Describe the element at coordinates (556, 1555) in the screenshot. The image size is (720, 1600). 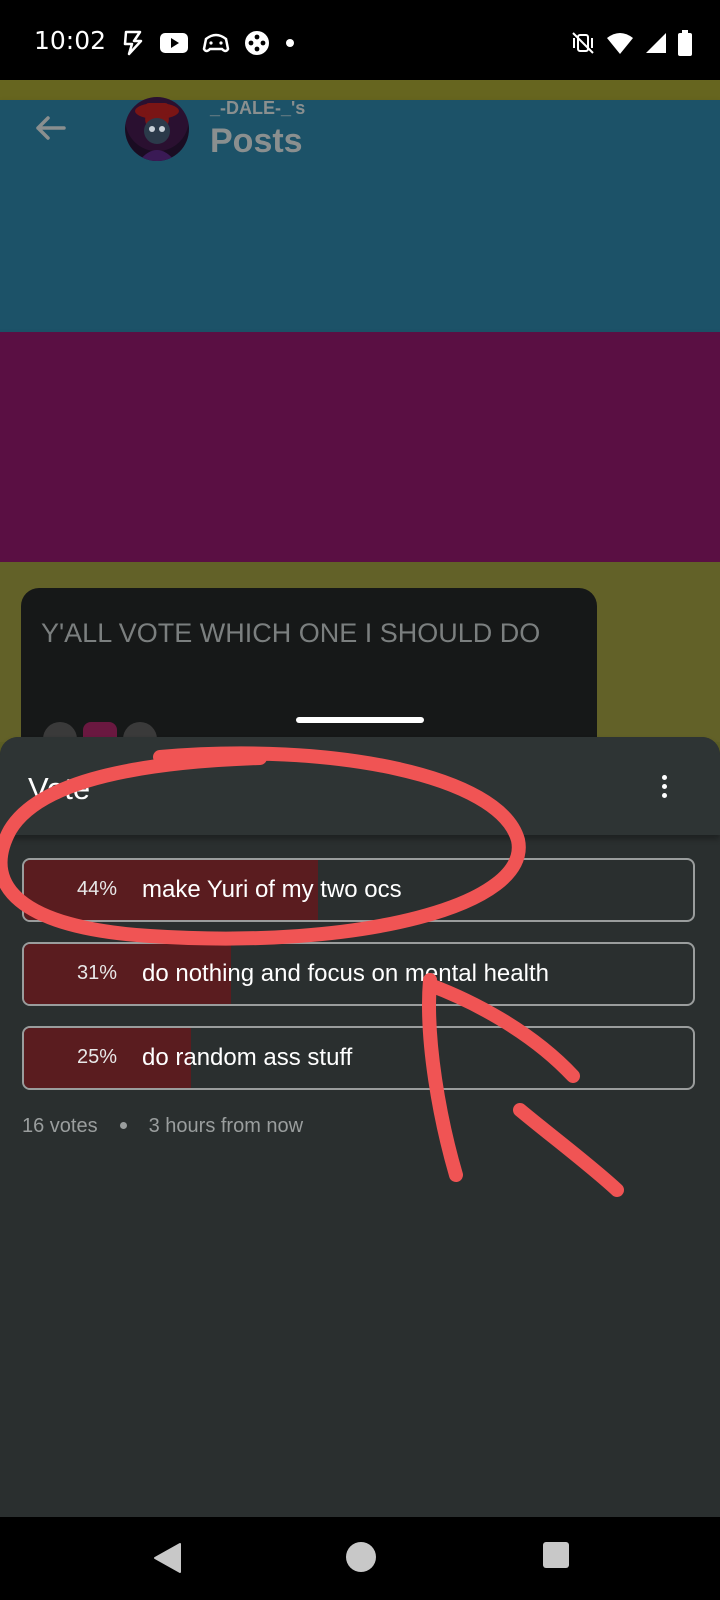
I see `recents-nav-icon` at that location.